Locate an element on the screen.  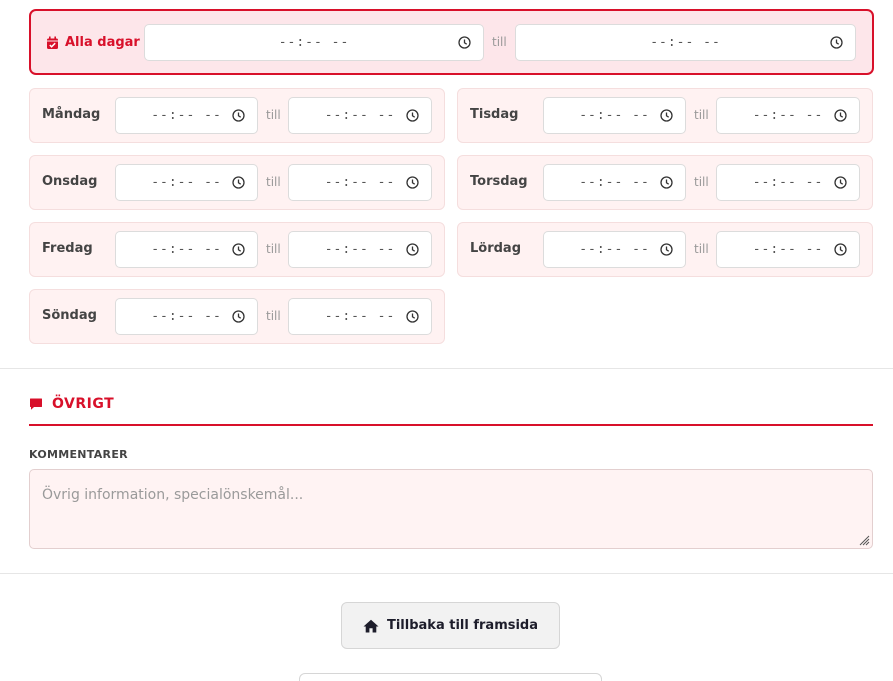
day-card-mandag: Måndag --:-- -- till --:-- -- is located at coordinates (237, 115).